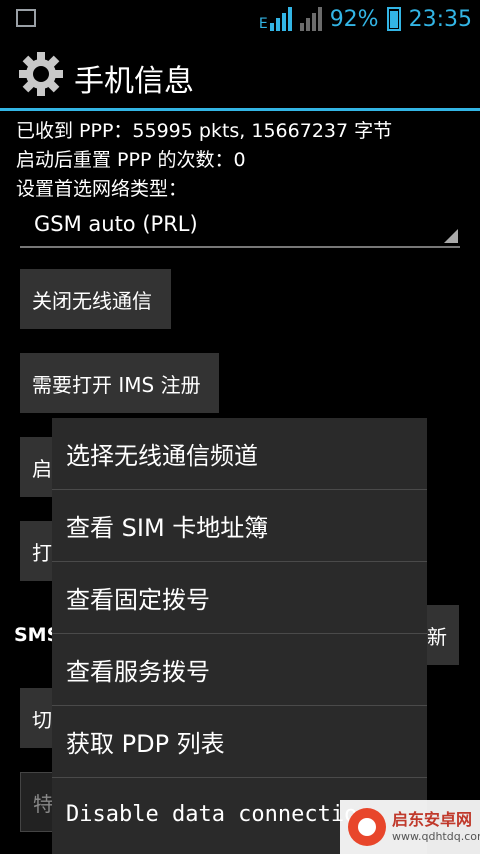 The height and width of the screenshot is (854, 480). What do you see at coordinates (239, 742) in the screenshot?
I see `menu-item-pdp-list: 获取 PDP 列表` at bounding box center [239, 742].